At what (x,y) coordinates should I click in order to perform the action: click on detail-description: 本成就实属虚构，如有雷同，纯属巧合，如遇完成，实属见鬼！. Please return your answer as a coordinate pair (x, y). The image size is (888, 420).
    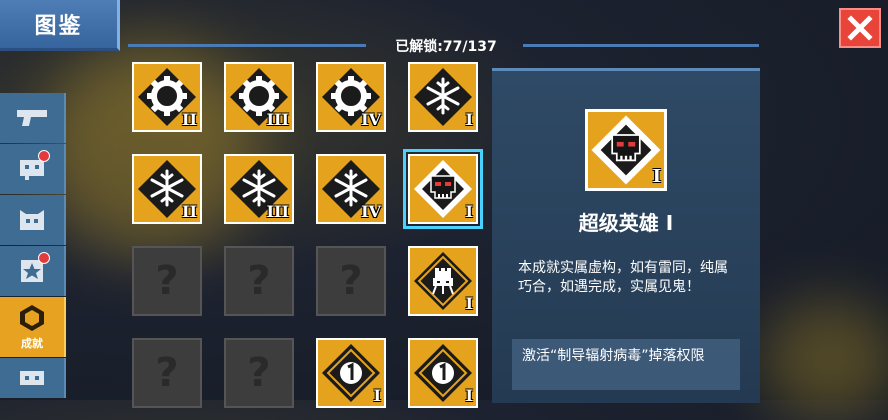
    Looking at the image, I should click on (623, 277).